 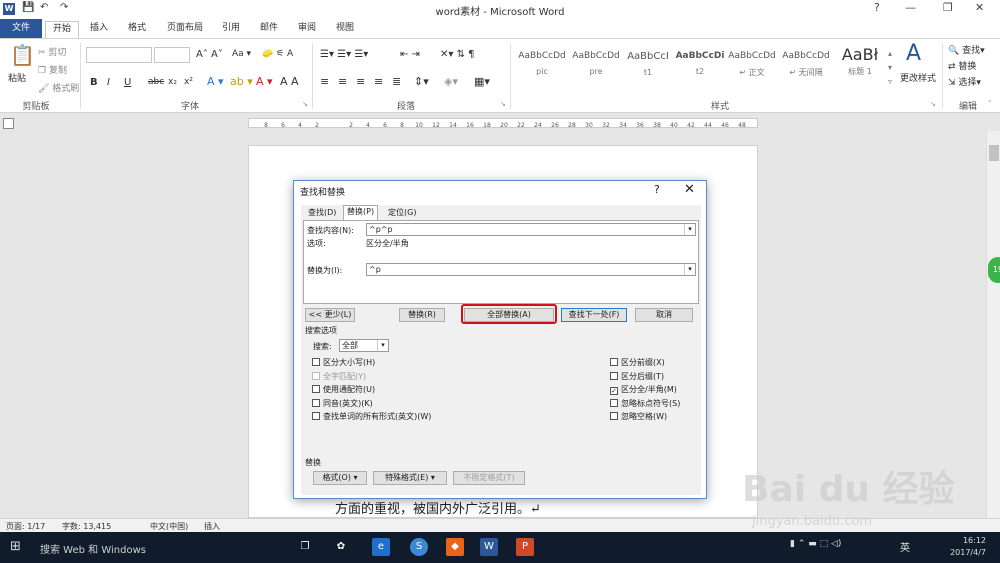 What do you see at coordinates (344, 54) in the screenshot?
I see `bullets-icon: ☰▾ ☰▾ ☰▾` at bounding box center [344, 54].